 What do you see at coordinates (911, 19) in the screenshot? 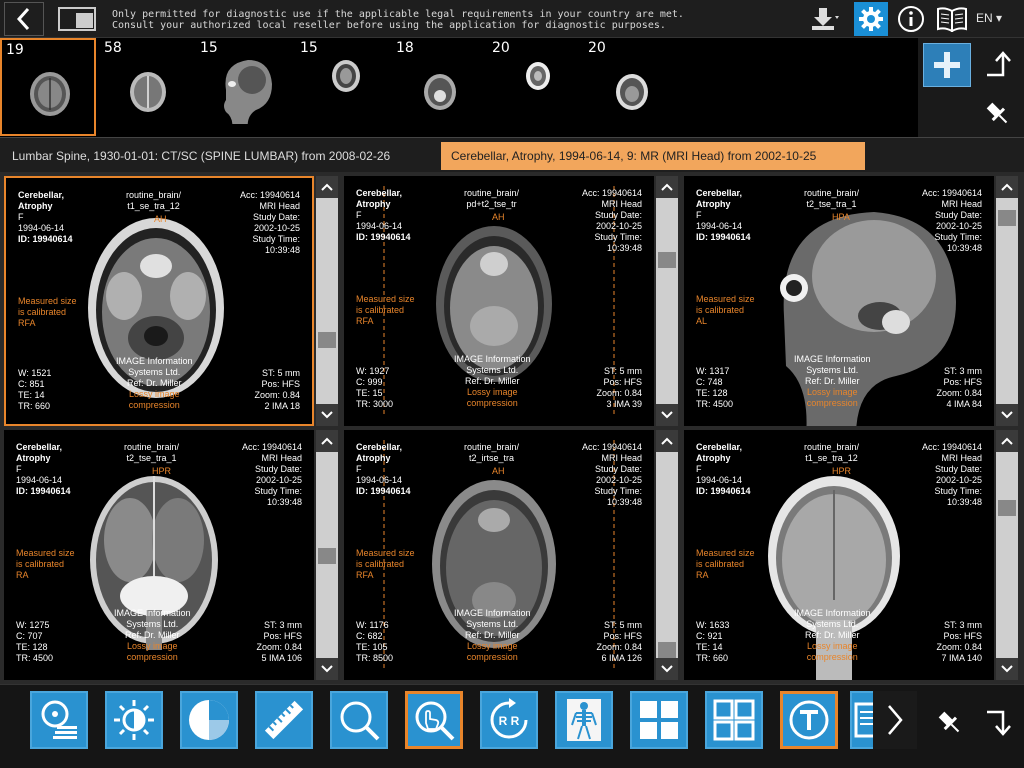
I see `info-button` at bounding box center [911, 19].